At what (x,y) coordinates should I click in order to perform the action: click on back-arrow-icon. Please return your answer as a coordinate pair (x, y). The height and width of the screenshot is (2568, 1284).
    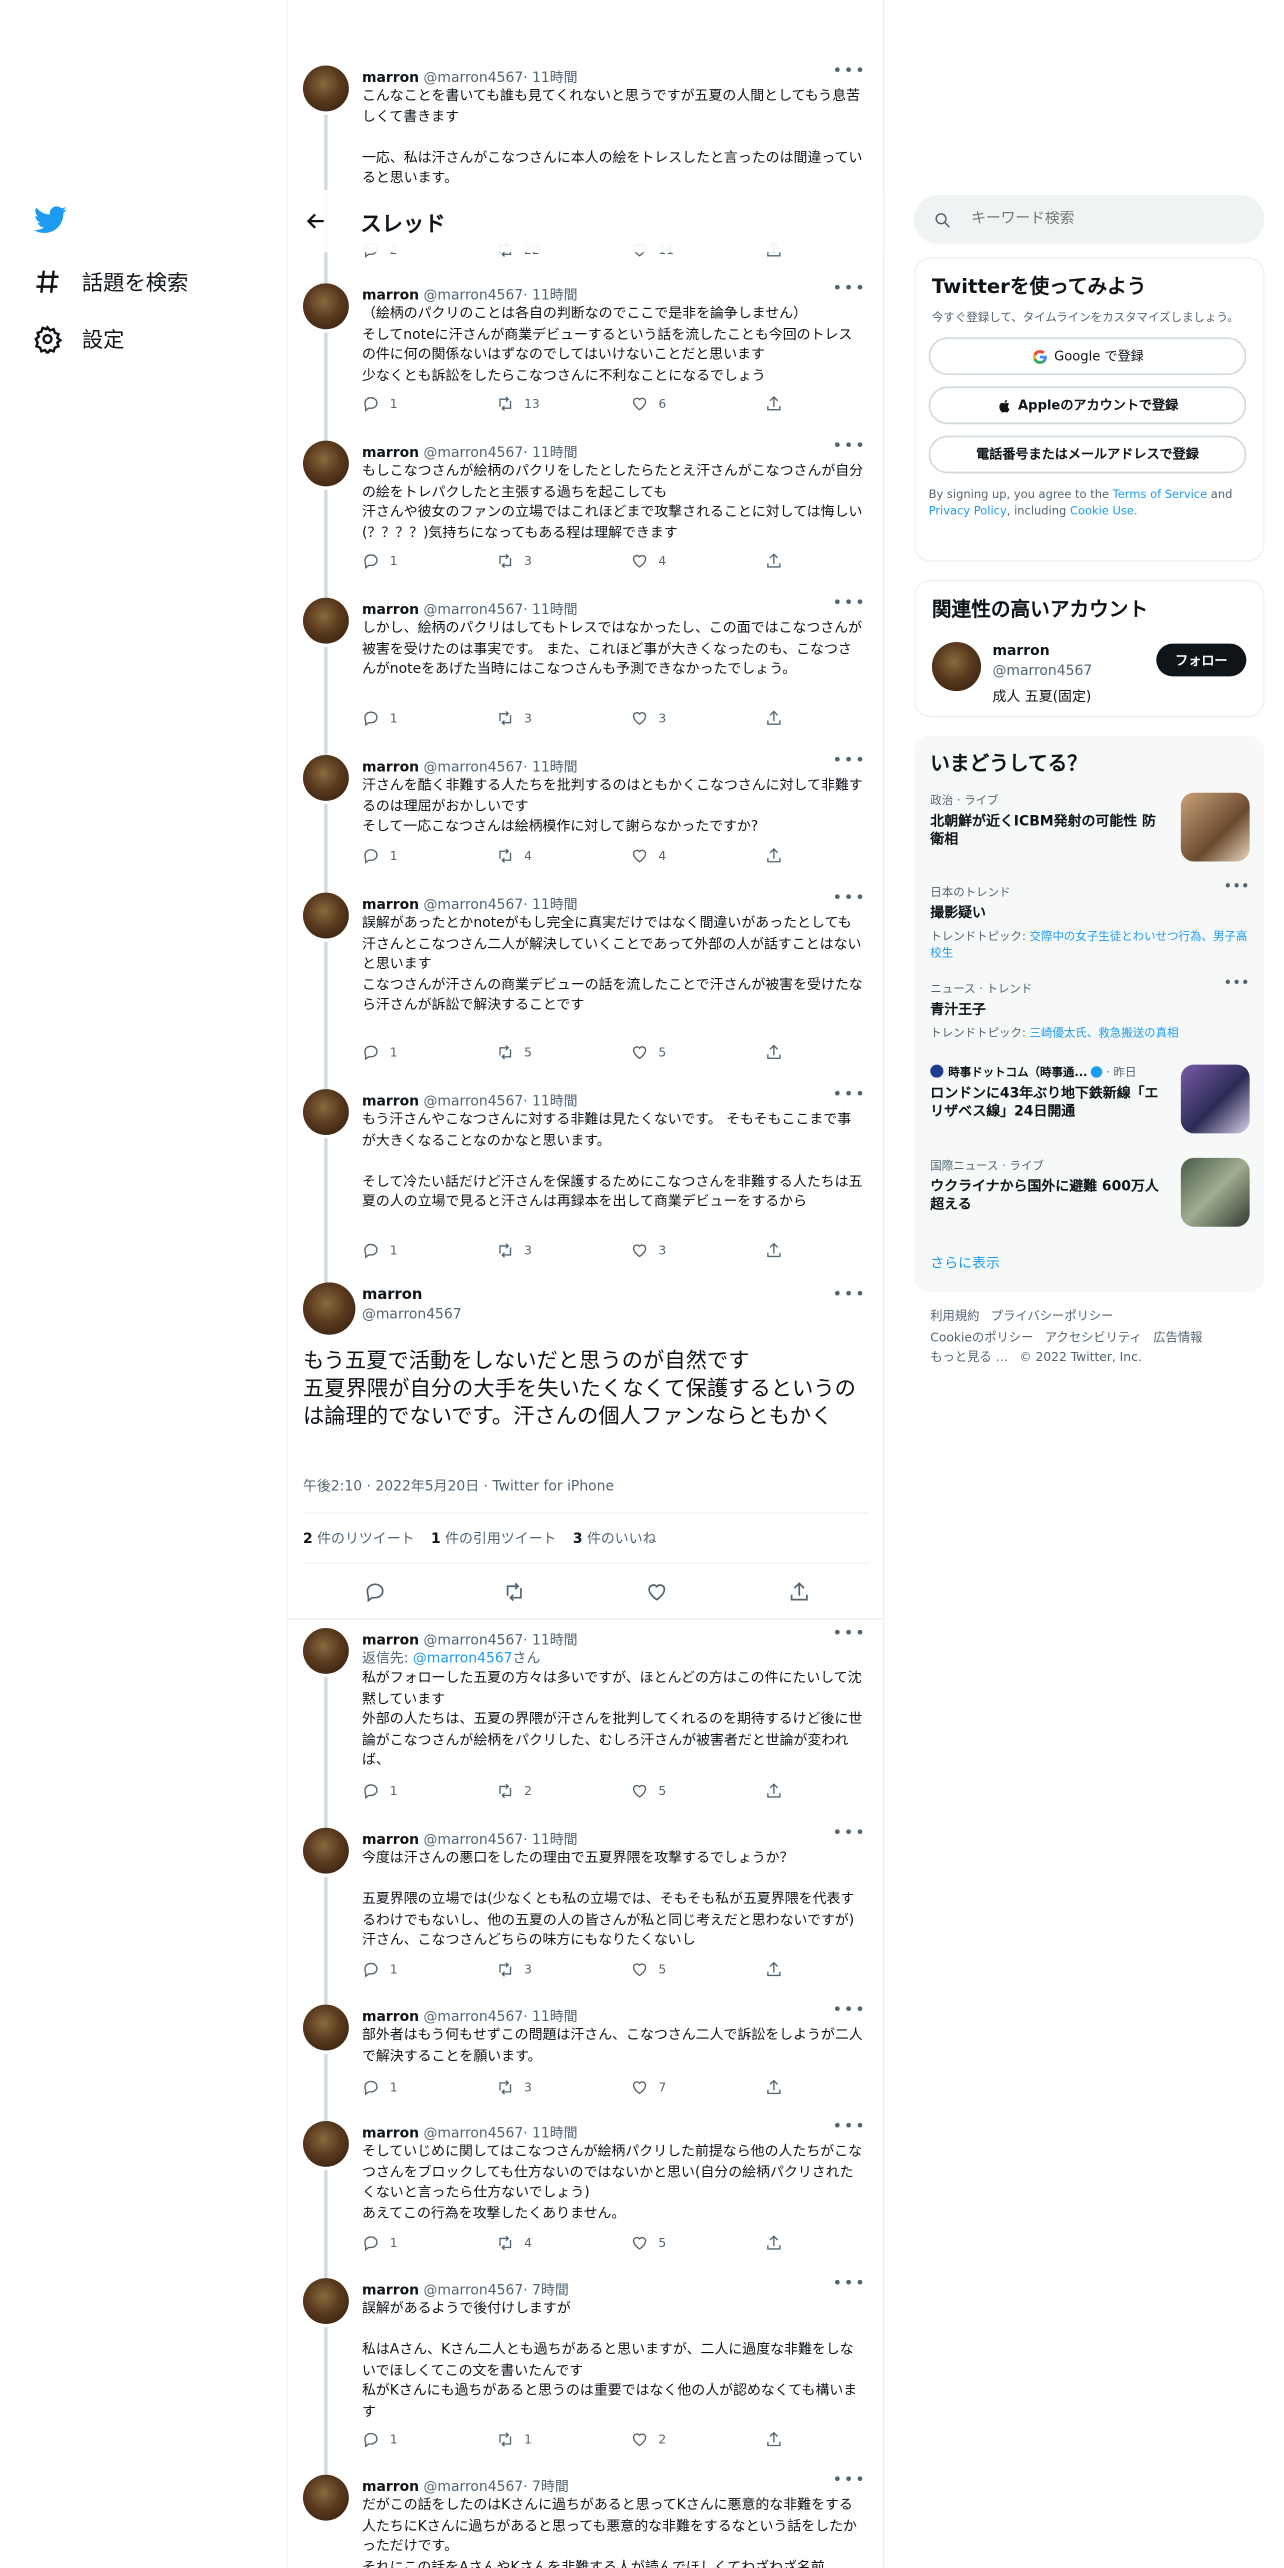
    Looking at the image, I should click on (316, 221).